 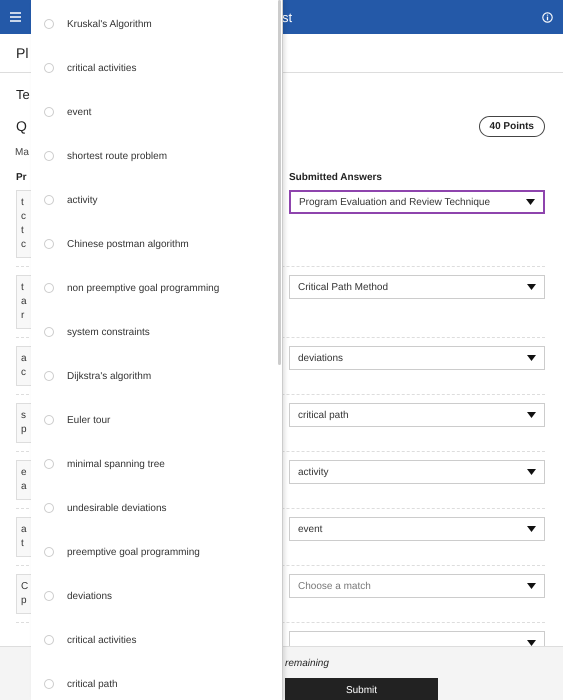 I want to click on scrollbar, so click(x=279, y=182).